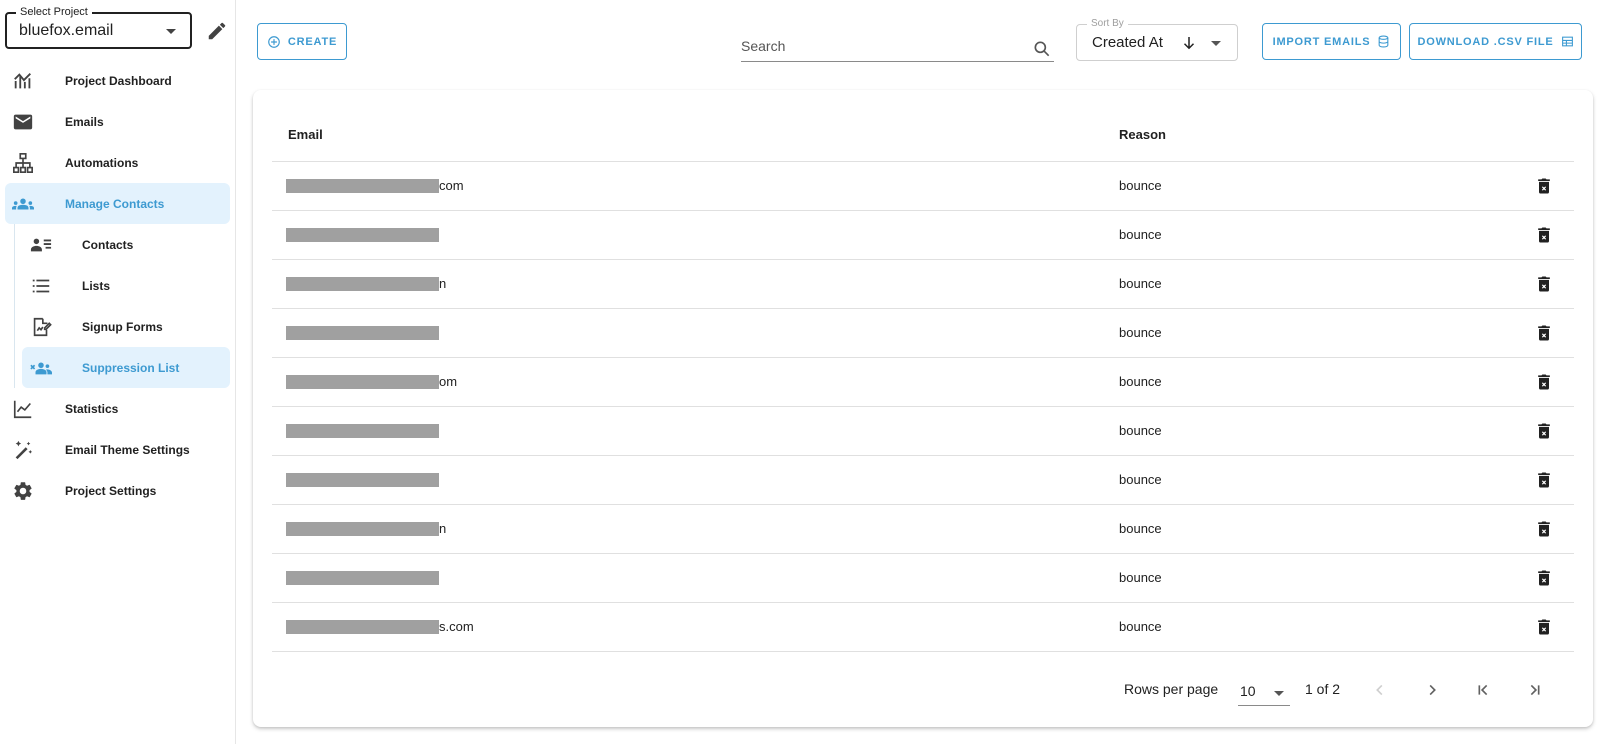 This screenshot has width=1600, height=744. I want to click on pencil-icon, so click(217, 31).